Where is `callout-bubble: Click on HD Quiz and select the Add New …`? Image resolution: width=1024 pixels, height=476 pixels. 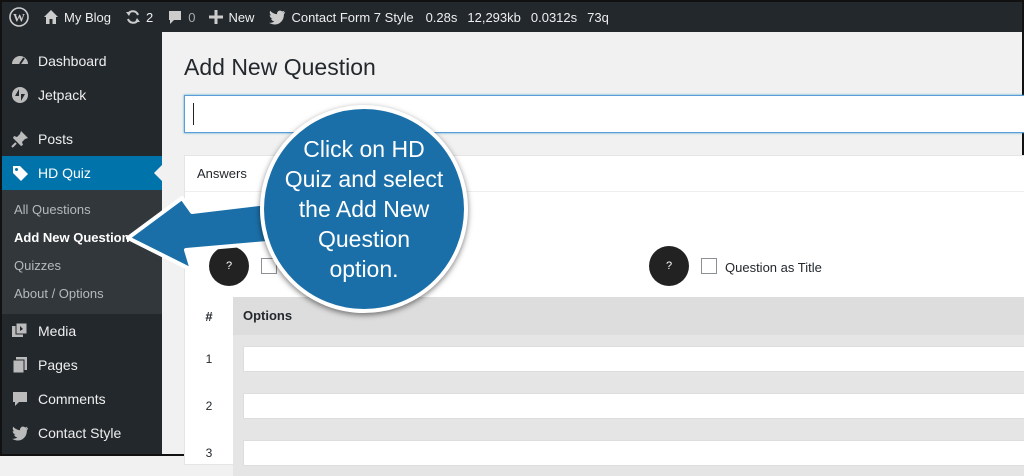
callout-bubble: Click on HD Quiz and select the Add New … is located at coordinates (364, 209).